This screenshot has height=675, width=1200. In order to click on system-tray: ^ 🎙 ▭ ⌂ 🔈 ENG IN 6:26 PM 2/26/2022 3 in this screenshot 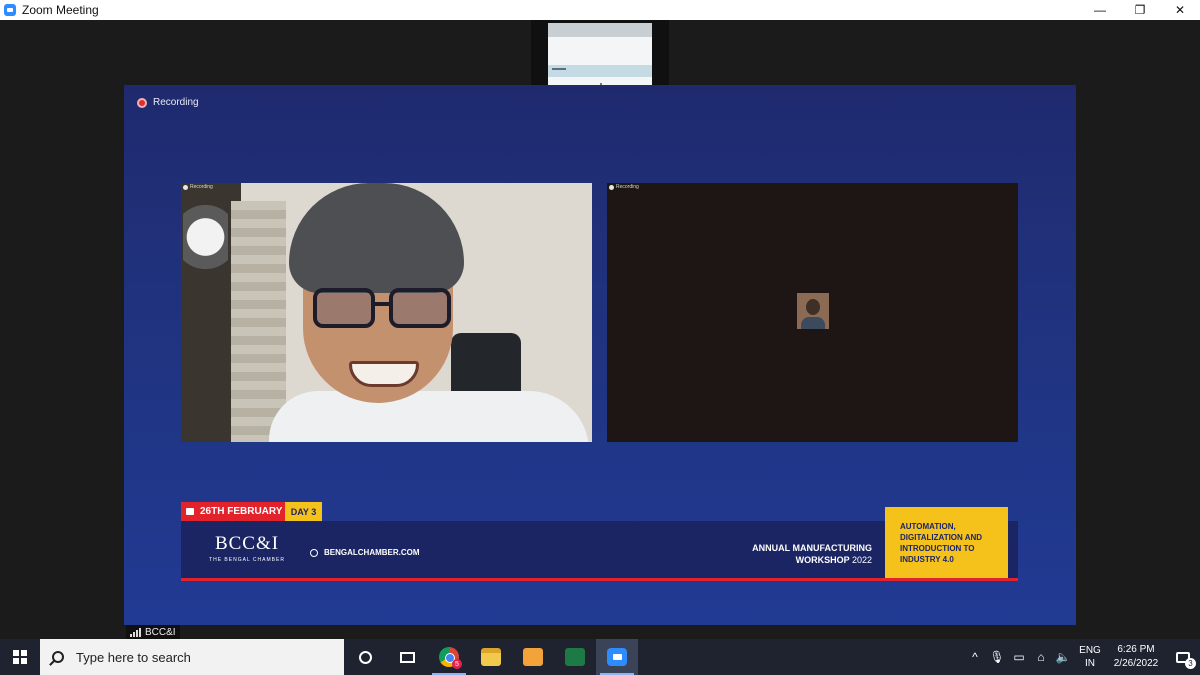, I will do `click(1082, 657)`.